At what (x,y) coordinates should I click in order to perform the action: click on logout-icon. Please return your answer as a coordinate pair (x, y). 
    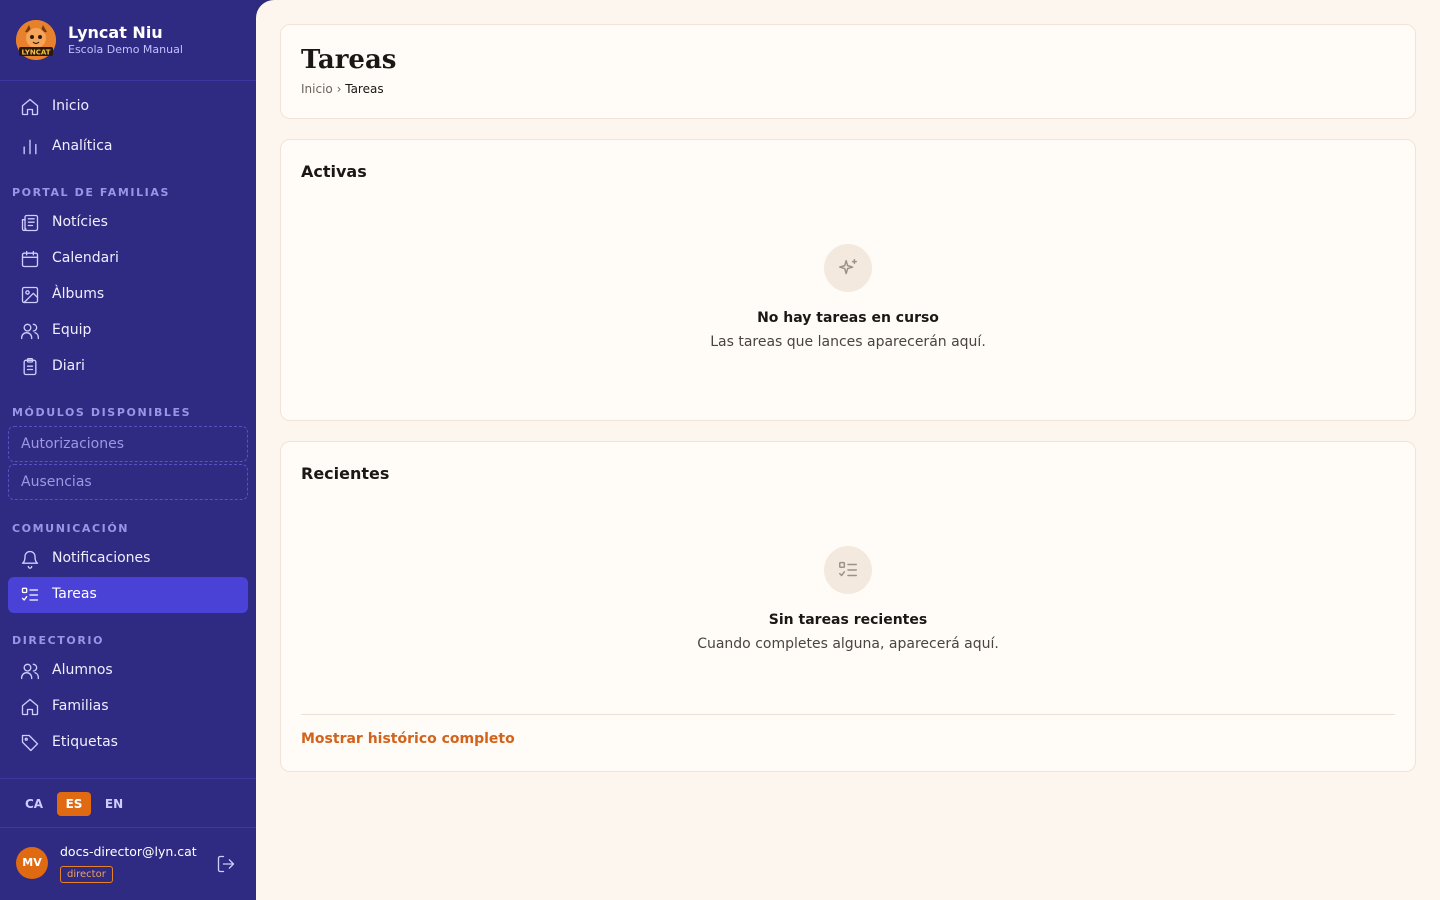
    Looking at the image, I should click on (226, 864).